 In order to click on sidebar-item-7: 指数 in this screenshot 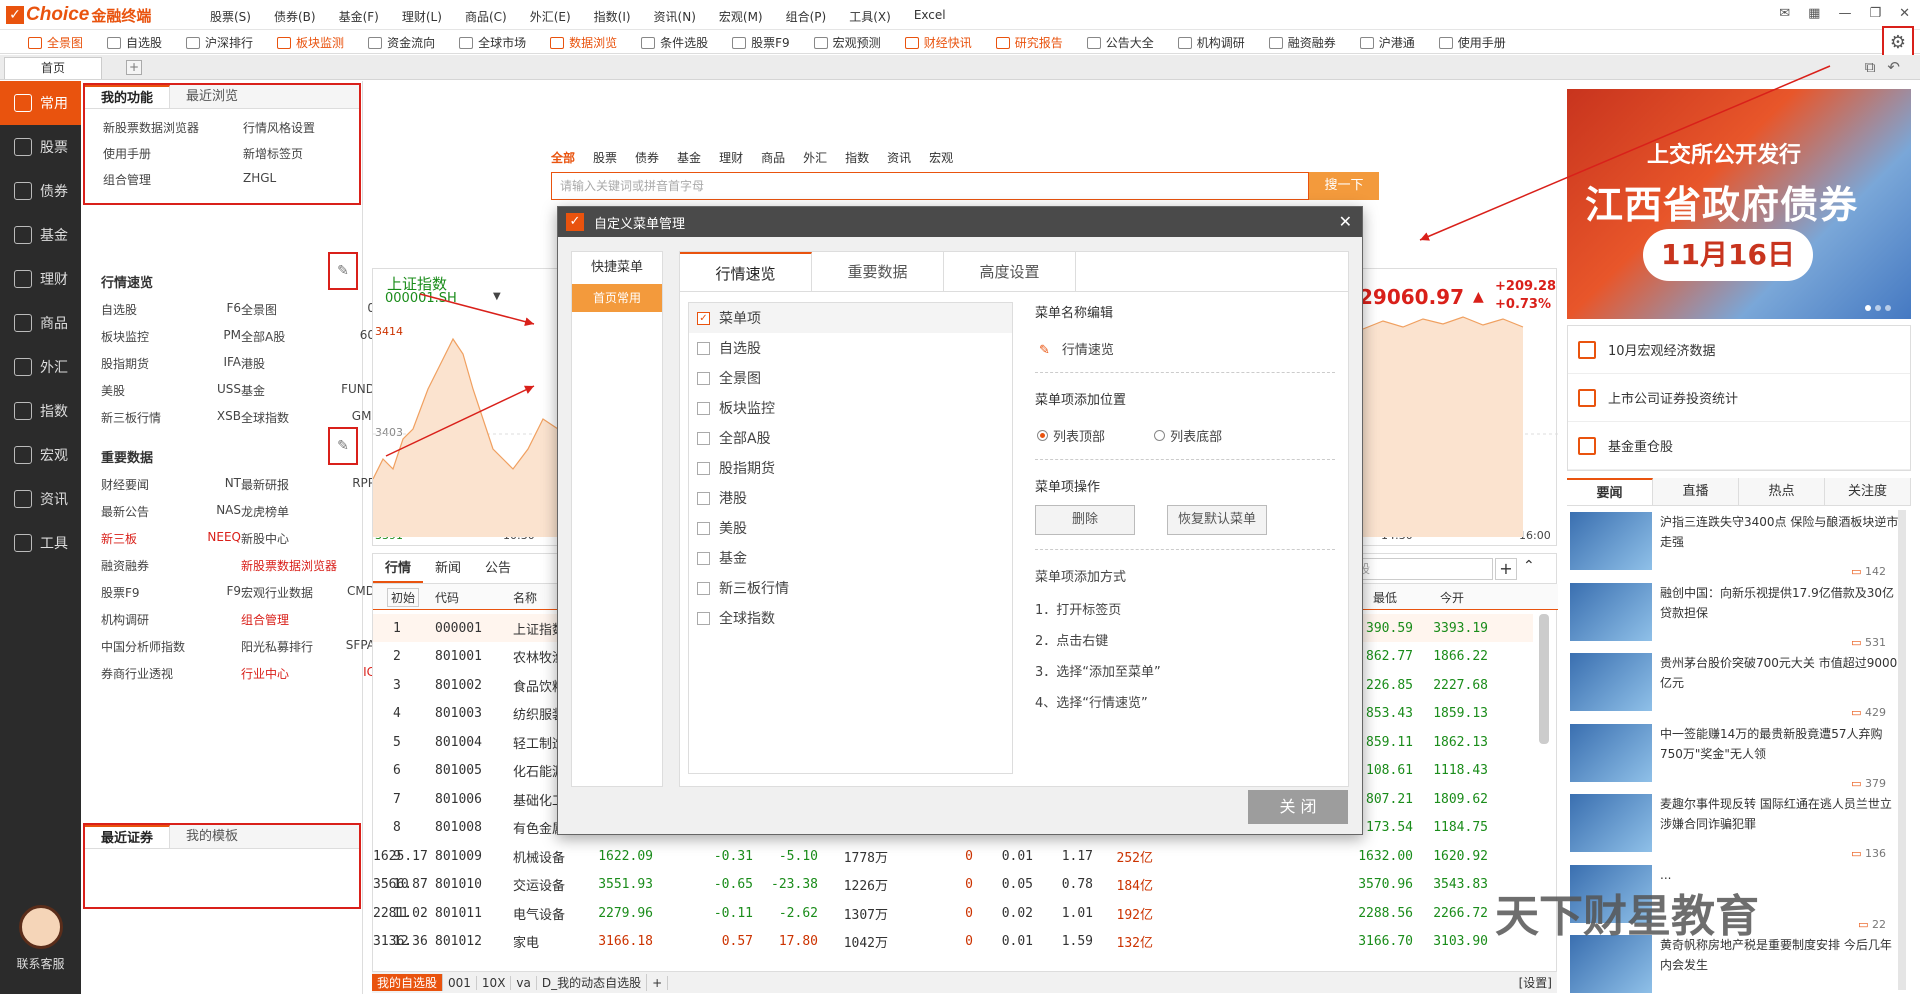, I will do `click(40, 411)`.